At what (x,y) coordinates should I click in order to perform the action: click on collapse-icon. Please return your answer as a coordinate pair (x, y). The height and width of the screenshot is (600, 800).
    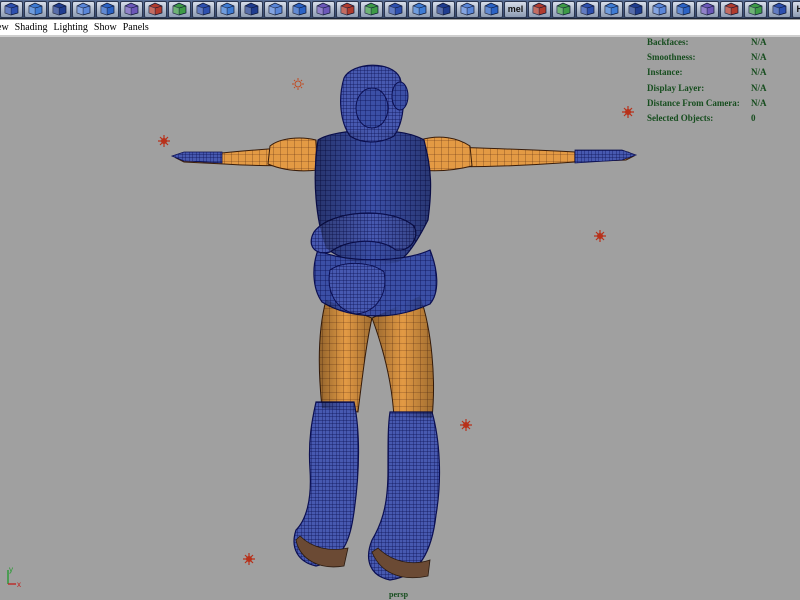
    Looking at the image, I should click on (635, 9).